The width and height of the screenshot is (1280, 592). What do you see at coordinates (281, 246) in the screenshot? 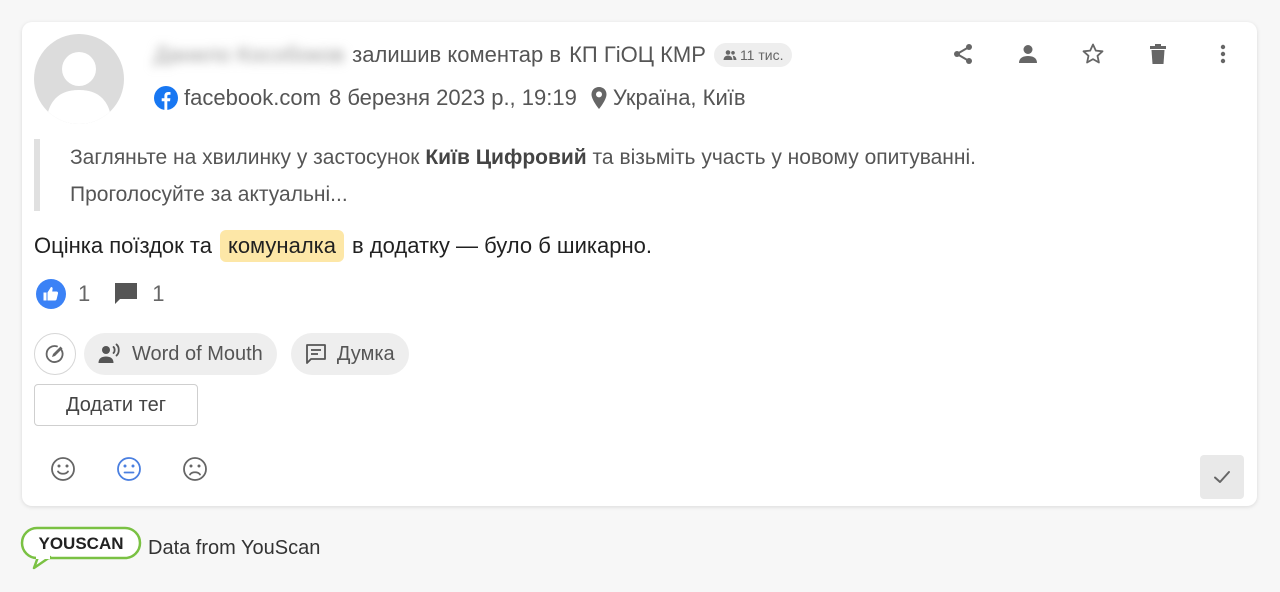
I see `keyword-highlight: комуналка` at bounding box center [281, 246].